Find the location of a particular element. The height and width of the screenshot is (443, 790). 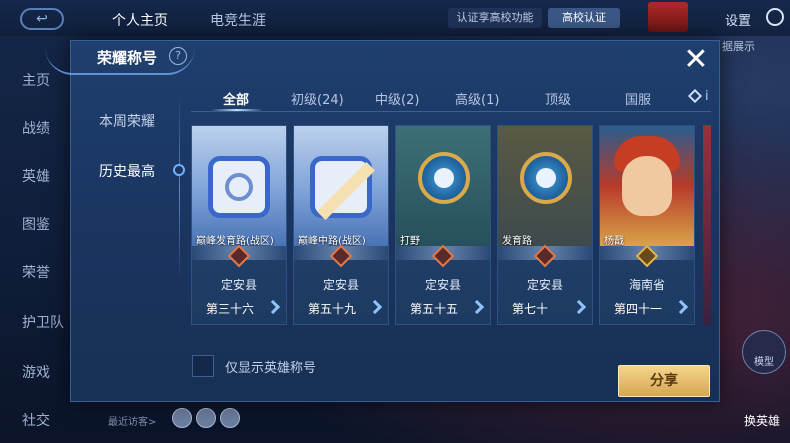

side-nav-item: 图鉴 is located at coordinates (36, 224).